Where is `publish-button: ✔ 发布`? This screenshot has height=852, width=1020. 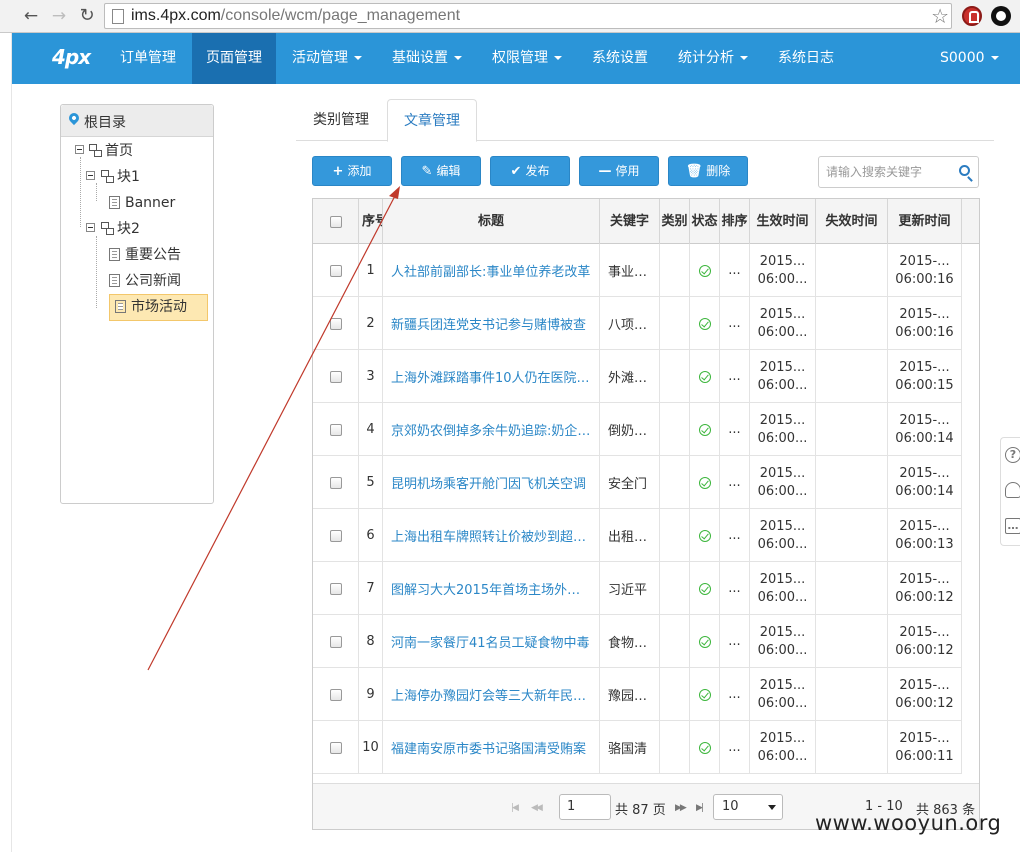
publish-button: ✔ 发布 is located at coordinates (530, 171).